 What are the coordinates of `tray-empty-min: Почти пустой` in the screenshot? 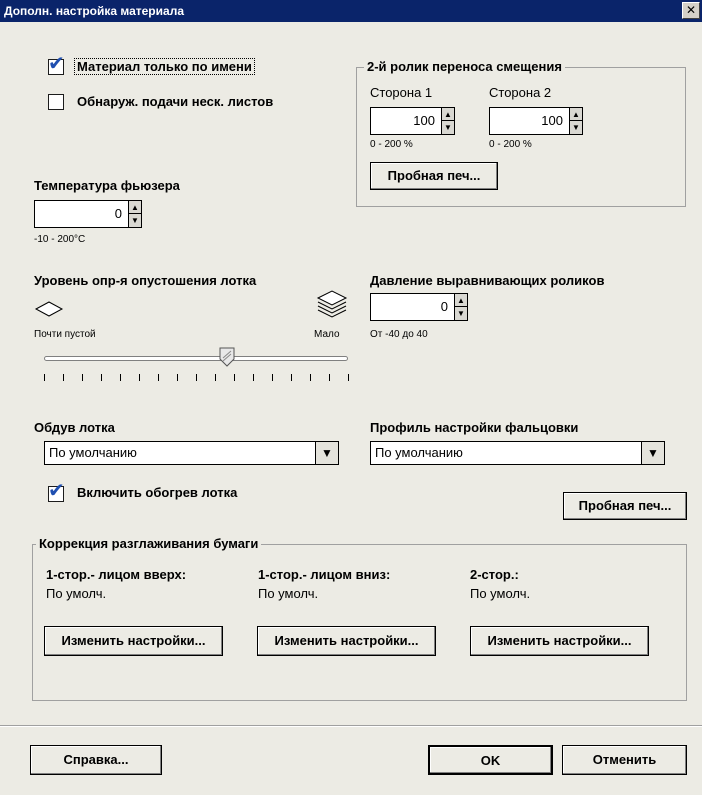 It's located at (65, 334).